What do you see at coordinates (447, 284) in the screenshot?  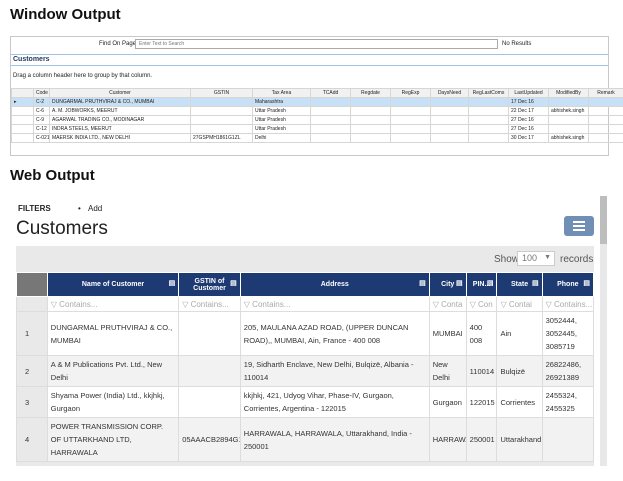 I see `web-column-header: City ▤` at bounding box center [447, 284].